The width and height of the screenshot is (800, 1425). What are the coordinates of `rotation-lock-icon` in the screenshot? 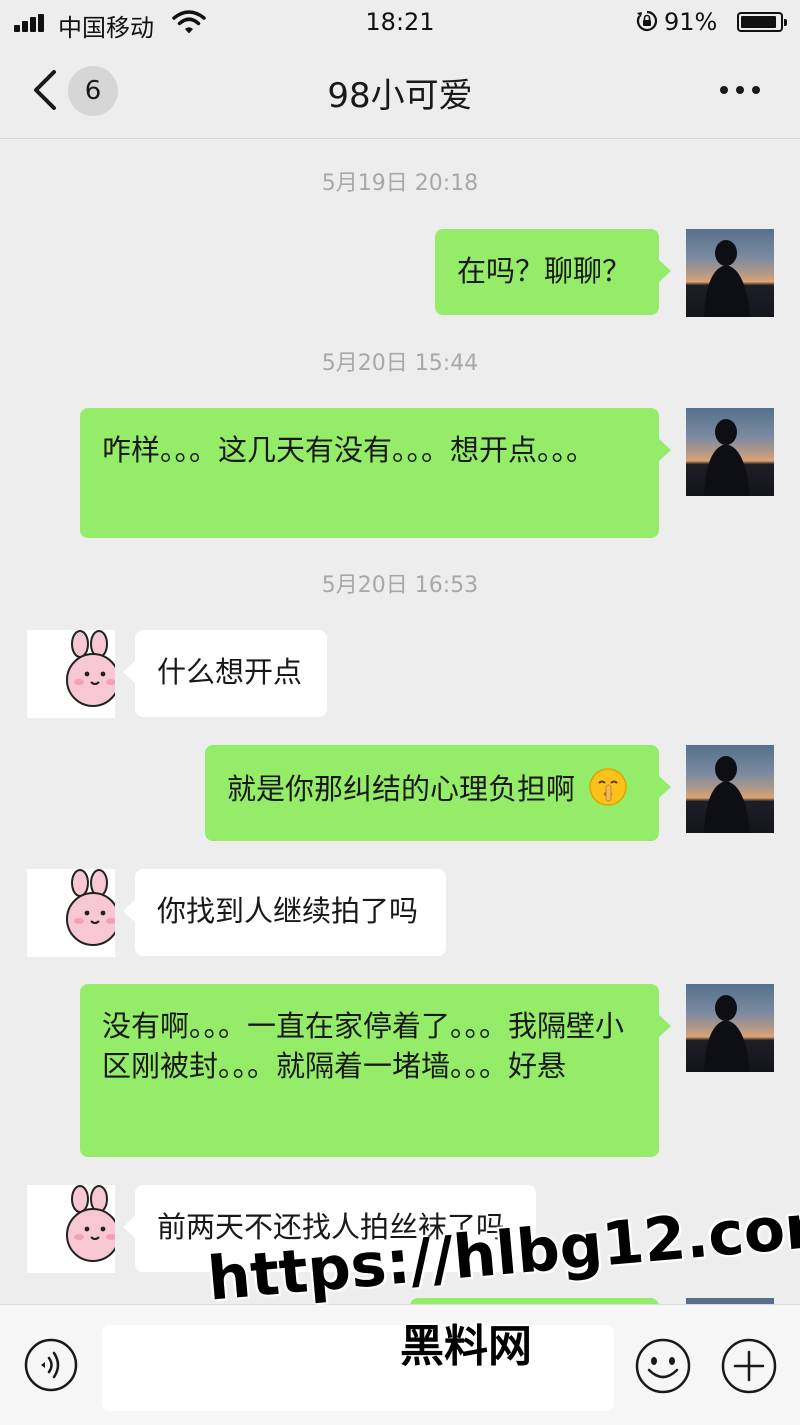 It's located at (647, 21).